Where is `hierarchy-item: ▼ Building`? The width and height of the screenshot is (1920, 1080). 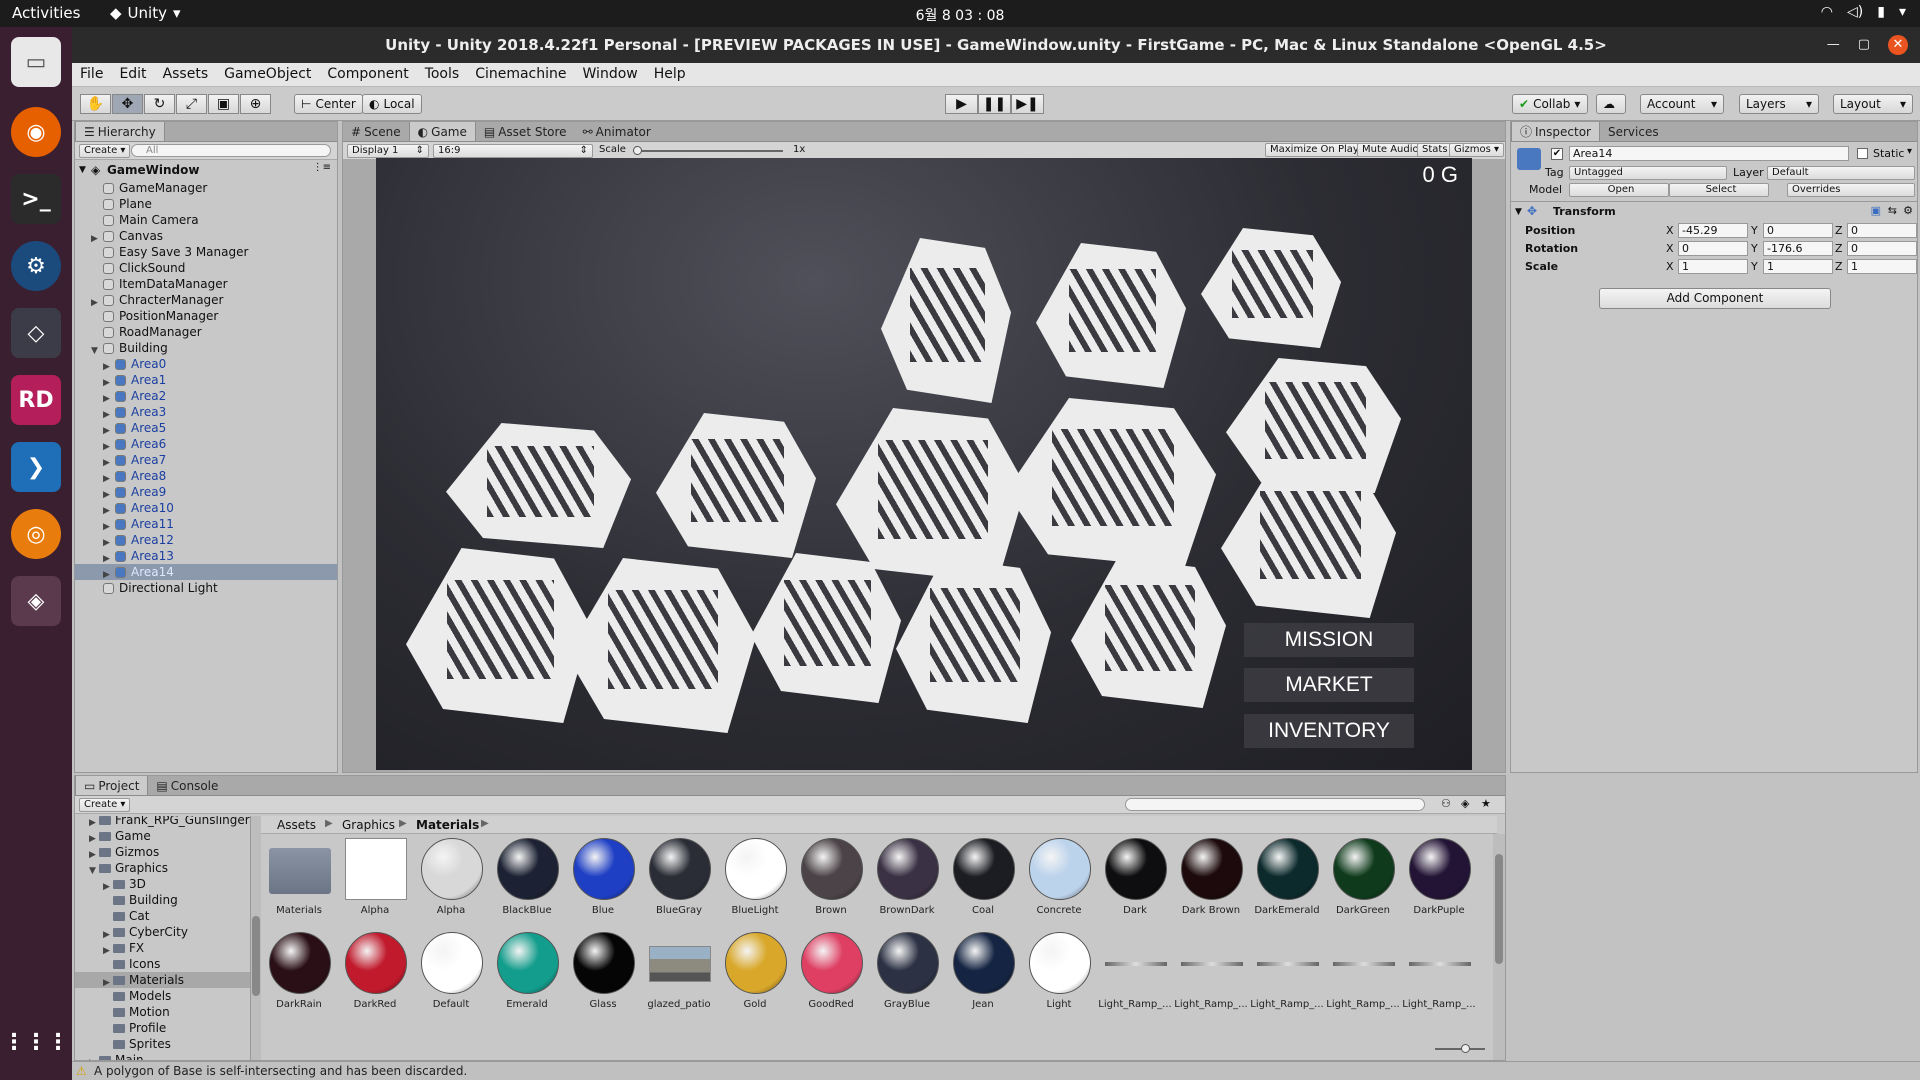
hierarchy-item: ▼ Building is located at coordinates (206, 348).